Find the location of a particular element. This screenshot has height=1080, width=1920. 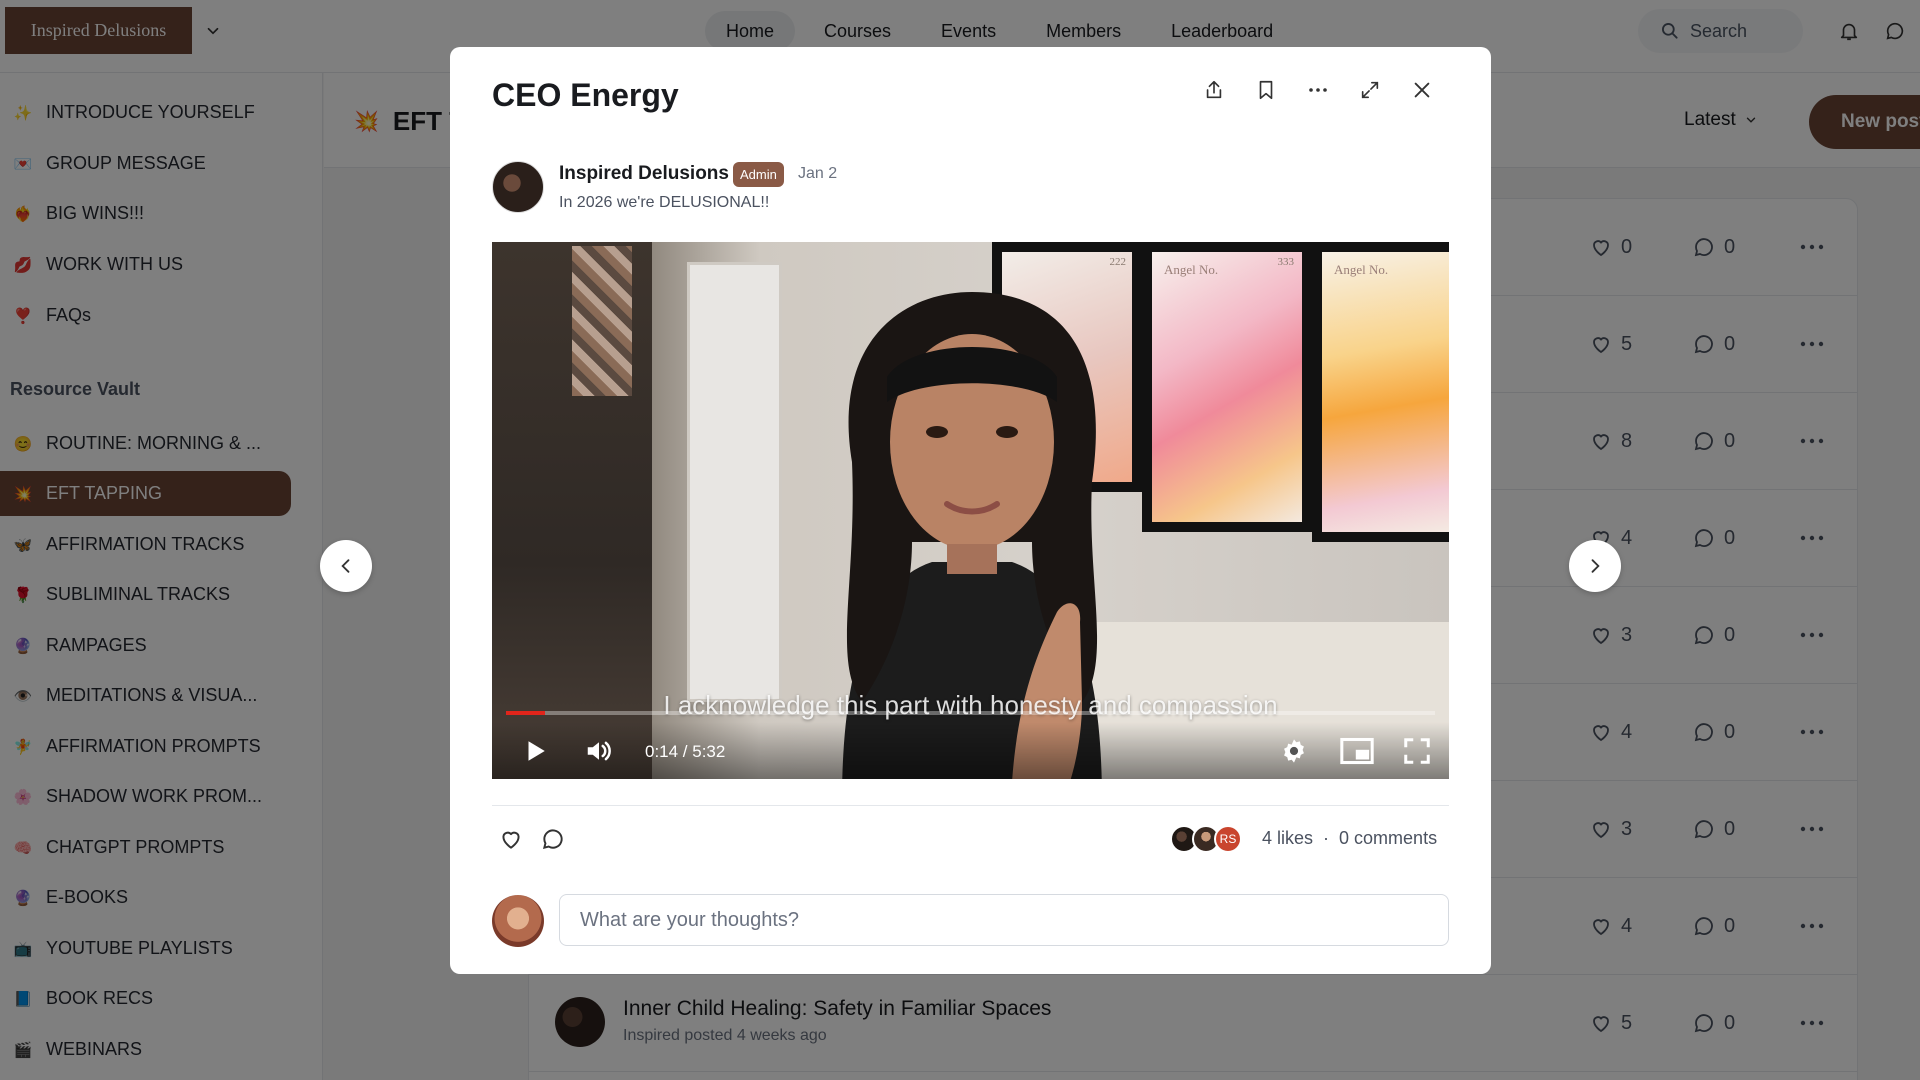

comments-count: 0 comments is located at coordinates (1388, 838).